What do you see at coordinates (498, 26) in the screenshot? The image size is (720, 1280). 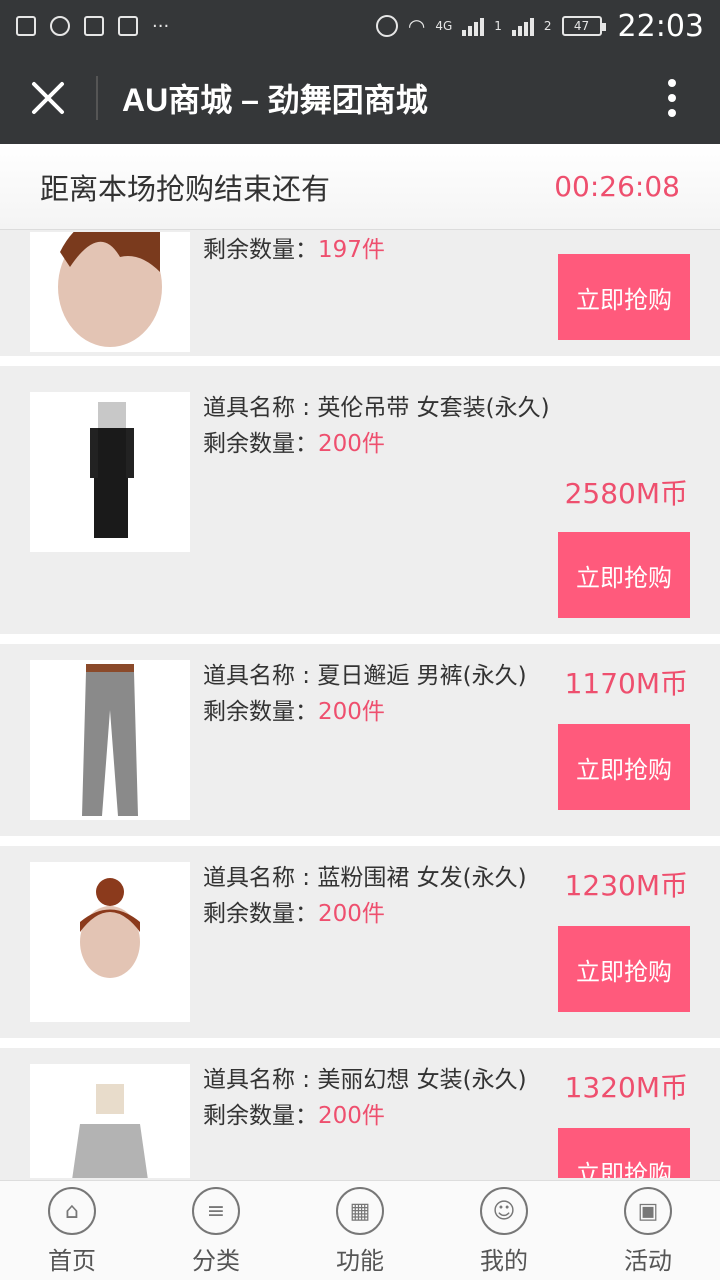 I see `sim1-label: 1` at bounding box center [498, 26].